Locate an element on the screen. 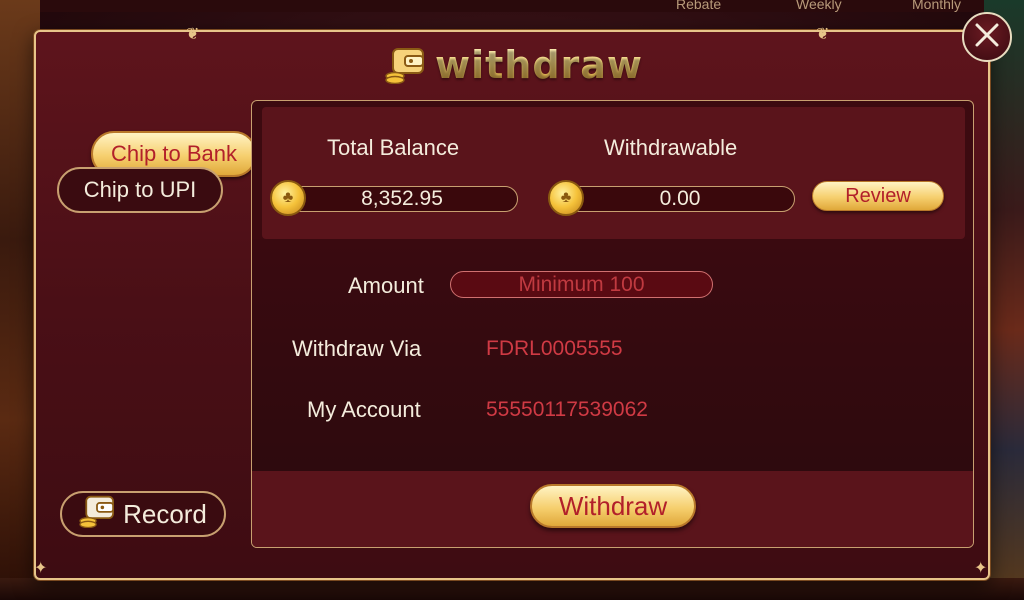 This screenshot has width=1024, height=600. tab-chip-to-upi: Chip to UPI is located at coordinates (140, 190).